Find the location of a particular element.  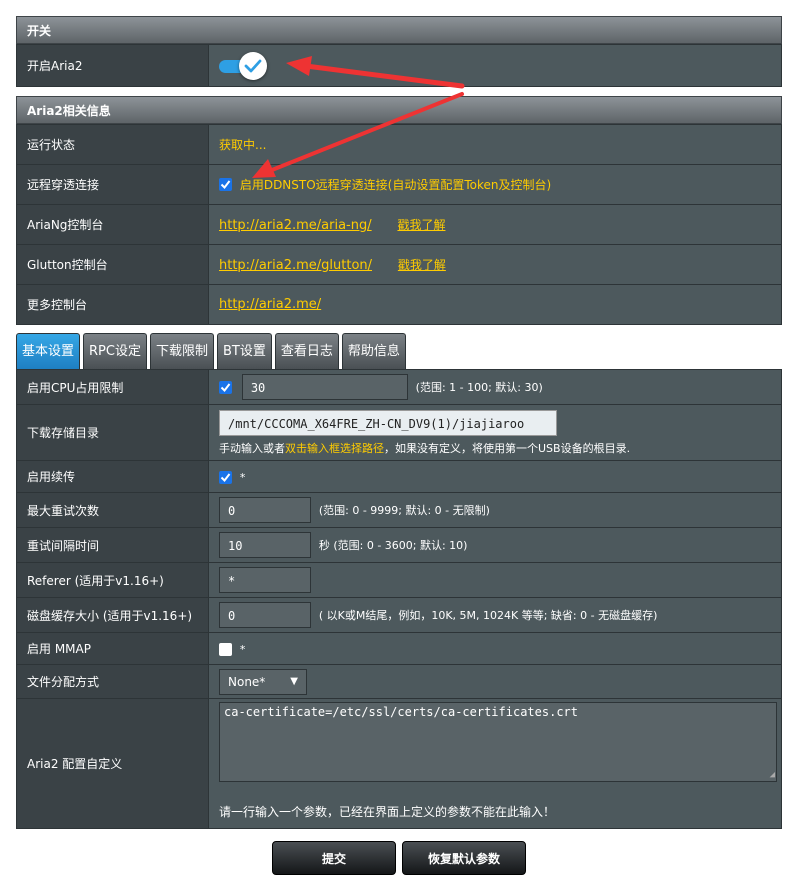

status-label: 运行状态 is located at coordinates (112, 144).